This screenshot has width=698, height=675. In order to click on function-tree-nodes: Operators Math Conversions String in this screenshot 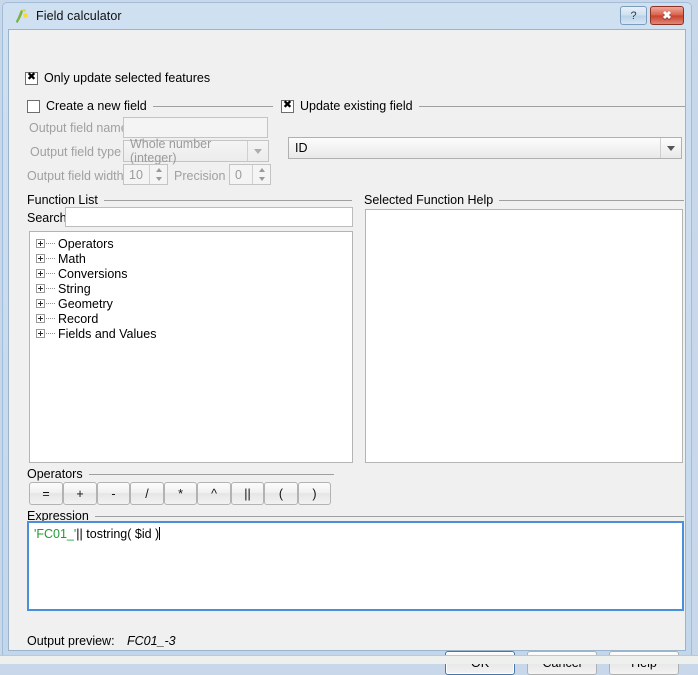, I will do `click(191, 286)`.